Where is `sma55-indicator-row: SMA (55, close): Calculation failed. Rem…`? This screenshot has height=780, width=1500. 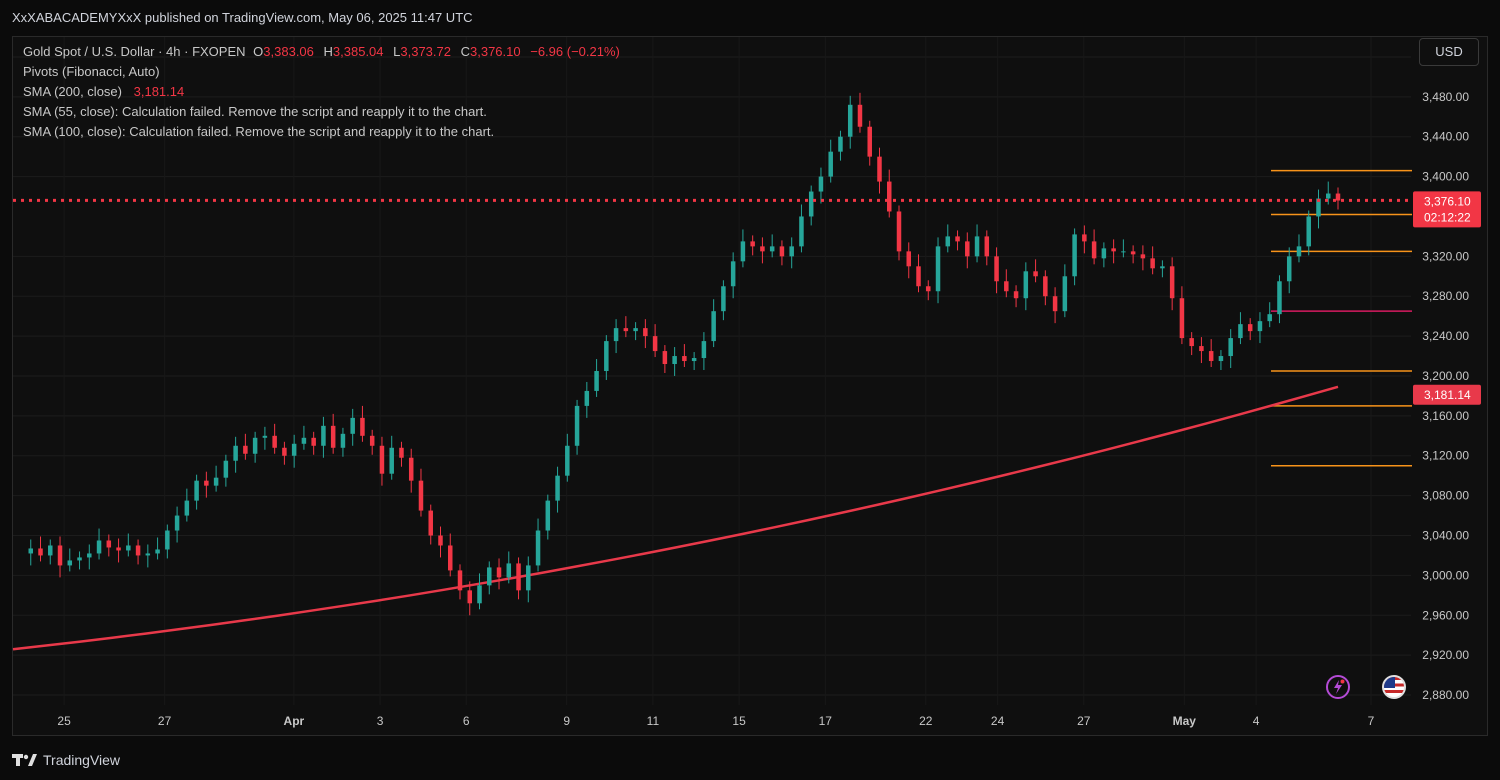
sma55-indicator-row: SMA (55, close): Calculation failed. Rem… is located at coordinates (321, 112).